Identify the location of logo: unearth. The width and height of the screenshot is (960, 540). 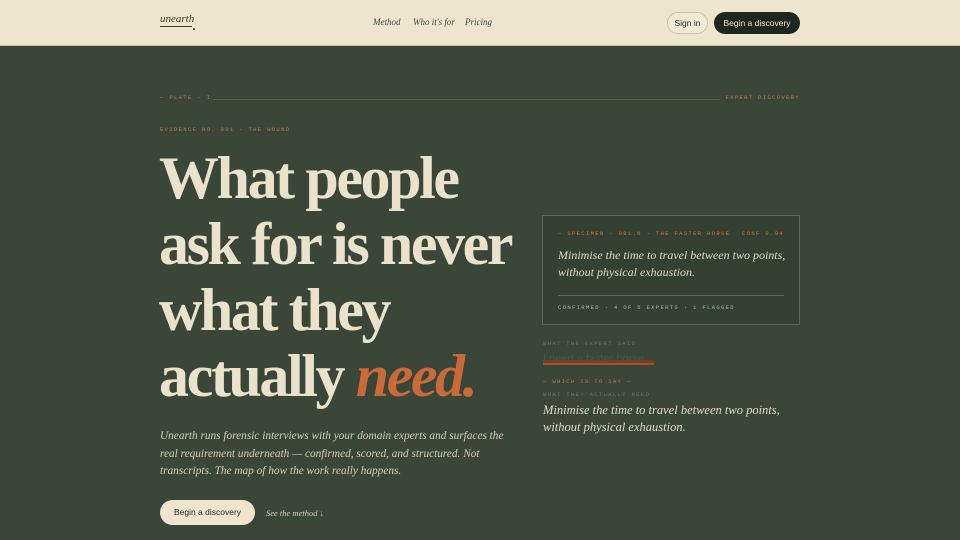
(177, 19).